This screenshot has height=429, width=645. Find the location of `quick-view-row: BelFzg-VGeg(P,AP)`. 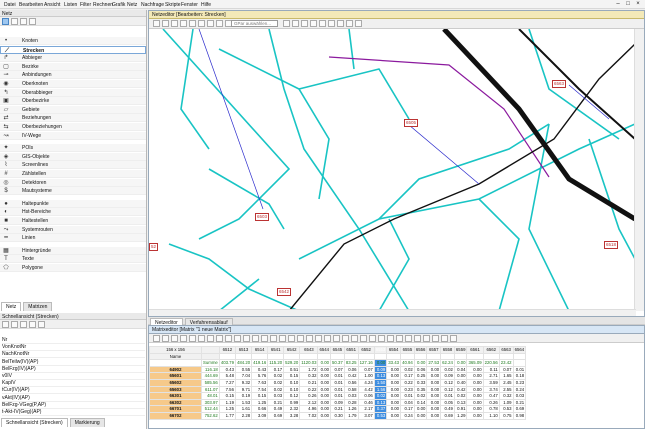

quick-view-row: BelFzg-VGeg(P,AP) is located at coordinates (73, 405).